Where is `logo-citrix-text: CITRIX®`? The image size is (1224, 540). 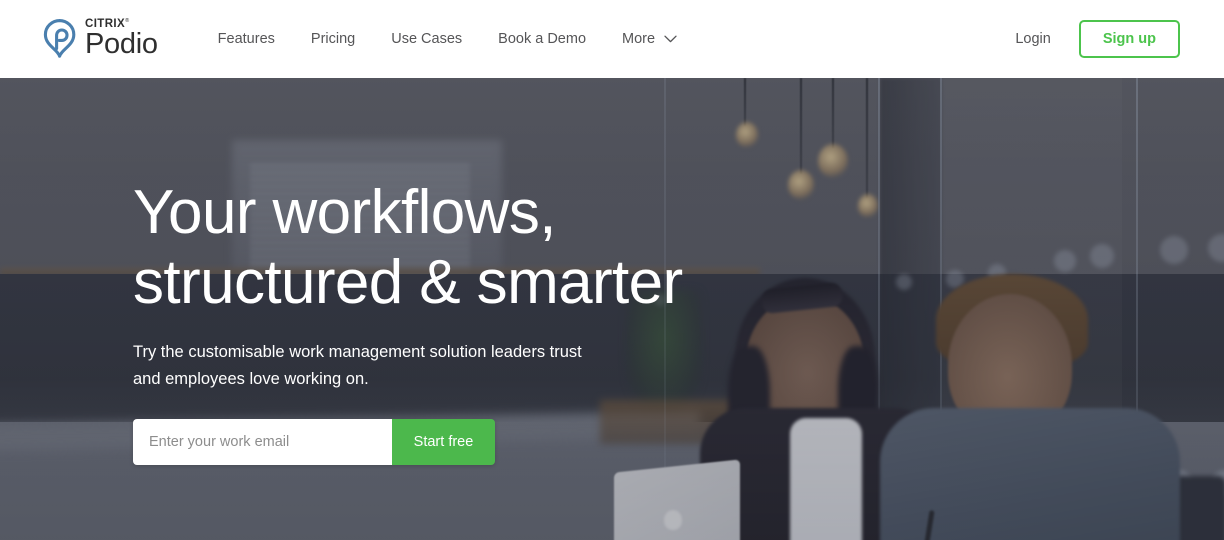
logo-citrix-text: CITRIX® is located at coordinates (107, 23).